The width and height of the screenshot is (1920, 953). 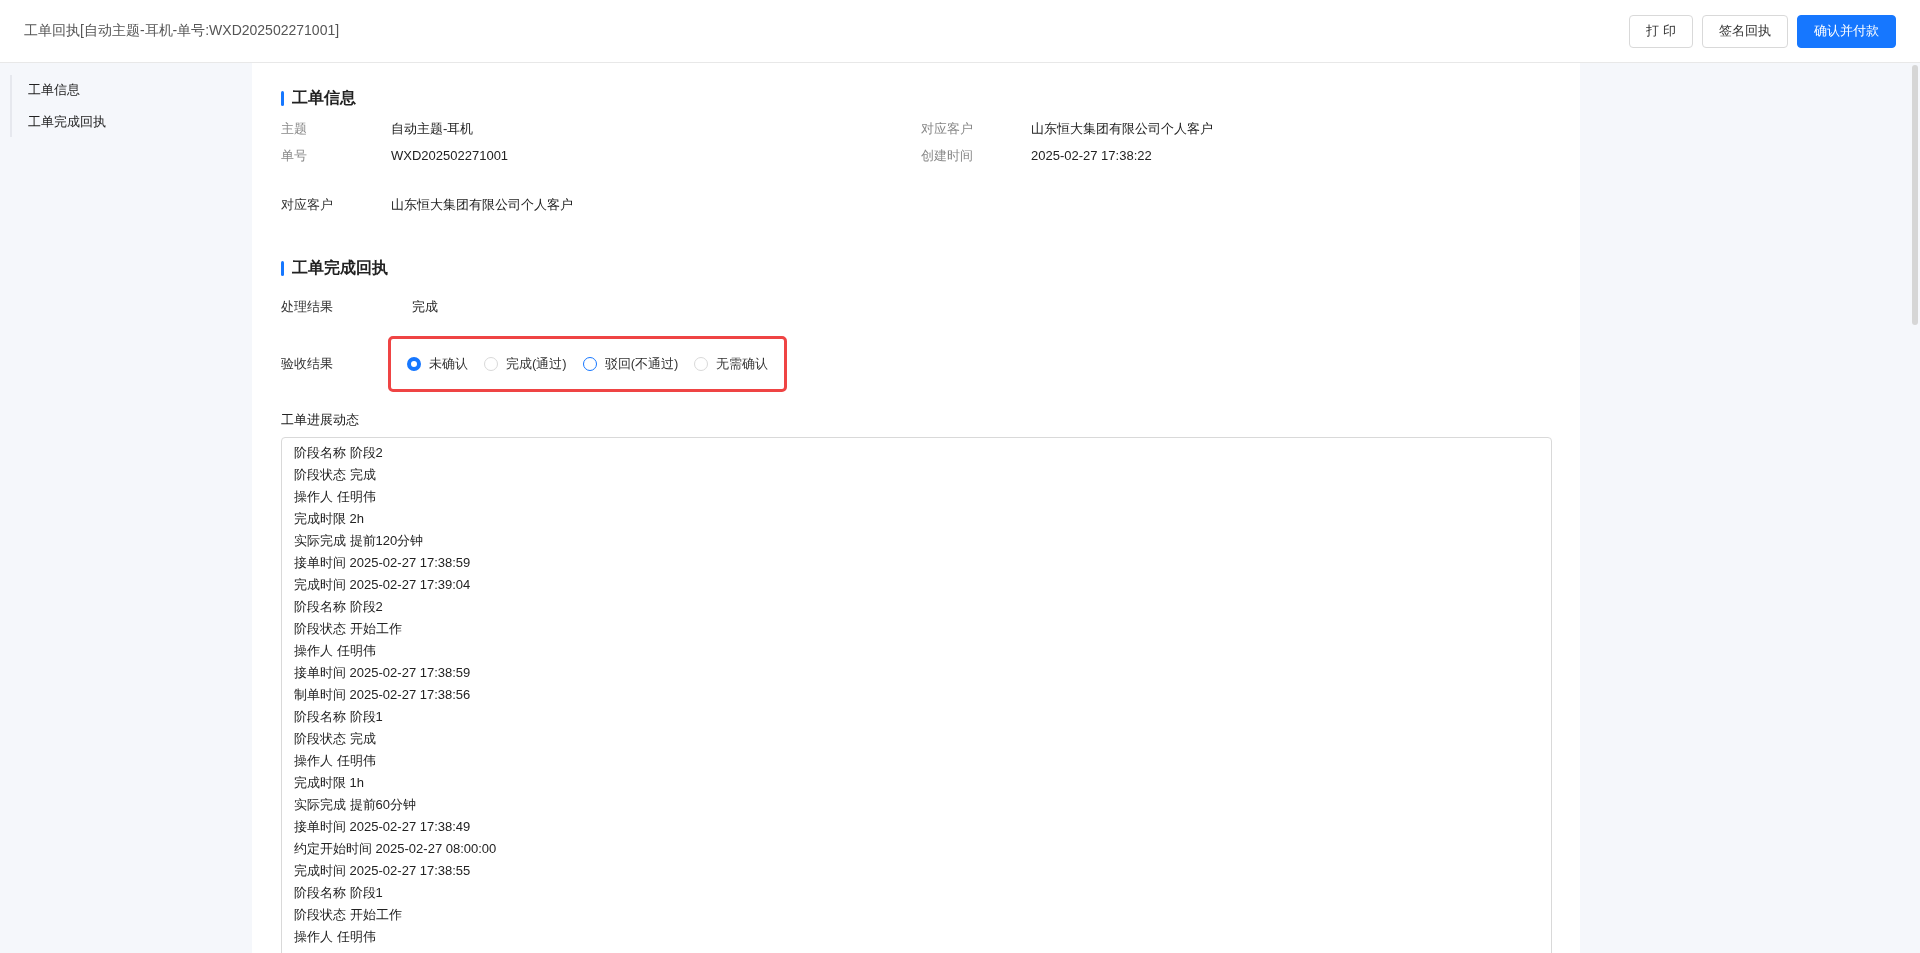 I want to click on radio-option: 未确认, so click(x=437, y=364).